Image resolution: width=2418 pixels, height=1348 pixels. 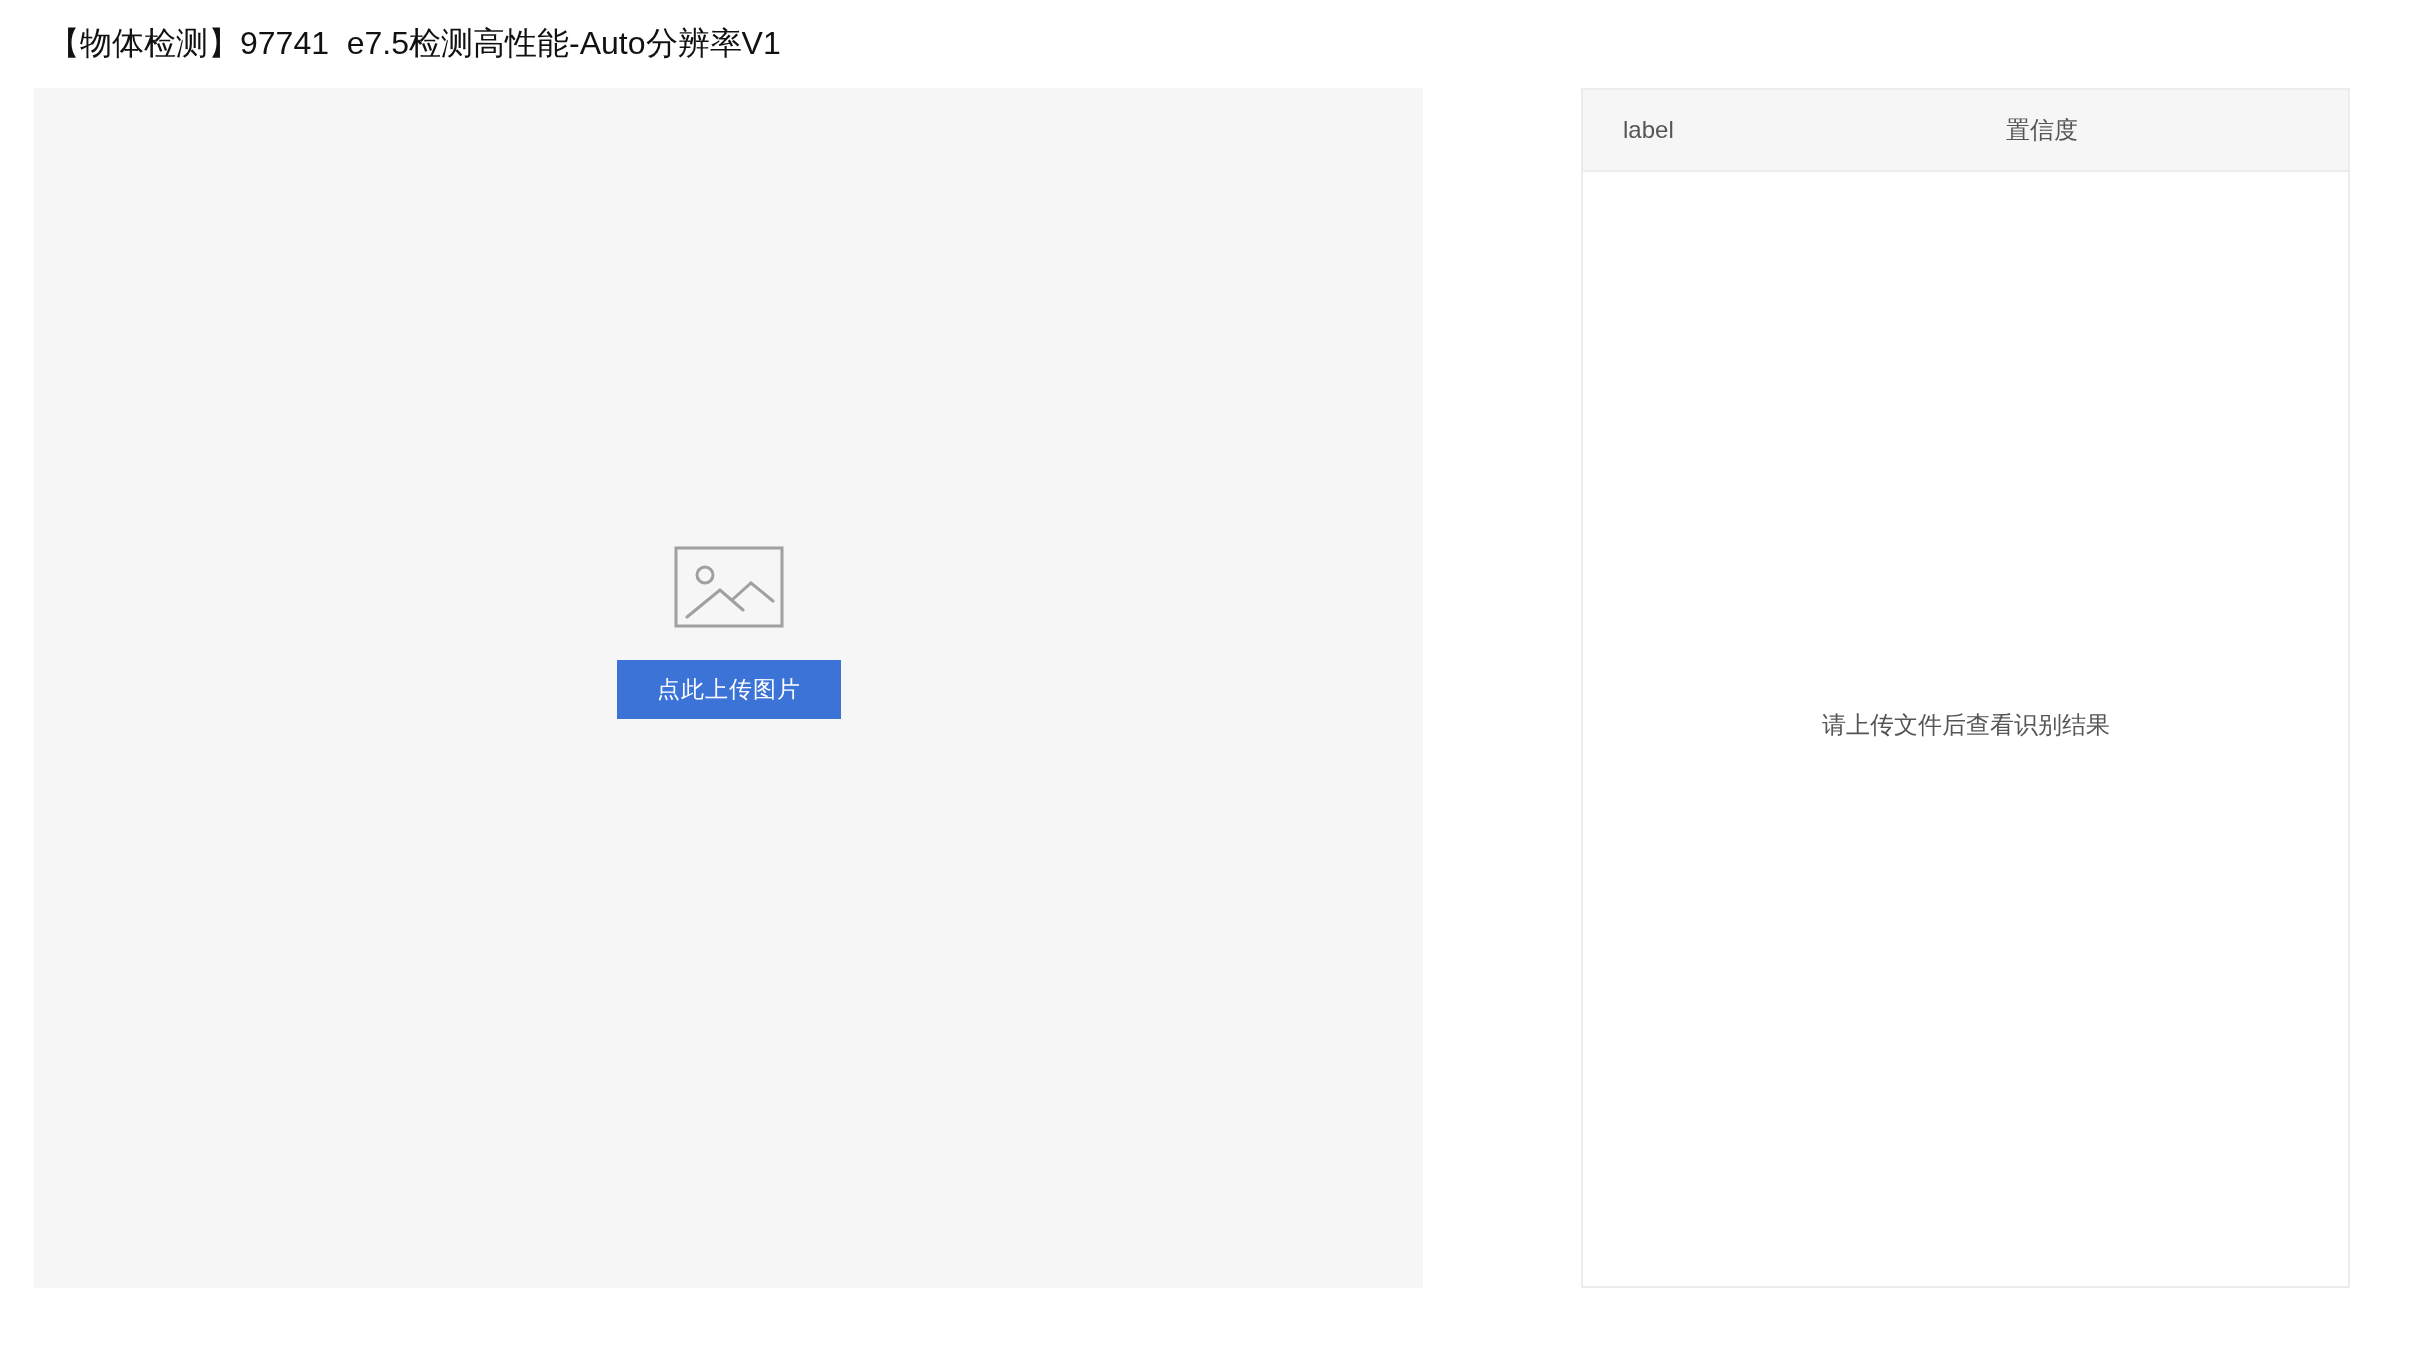 I want to click on upload-button: 点此上传图片, so click(x=728, y=689).